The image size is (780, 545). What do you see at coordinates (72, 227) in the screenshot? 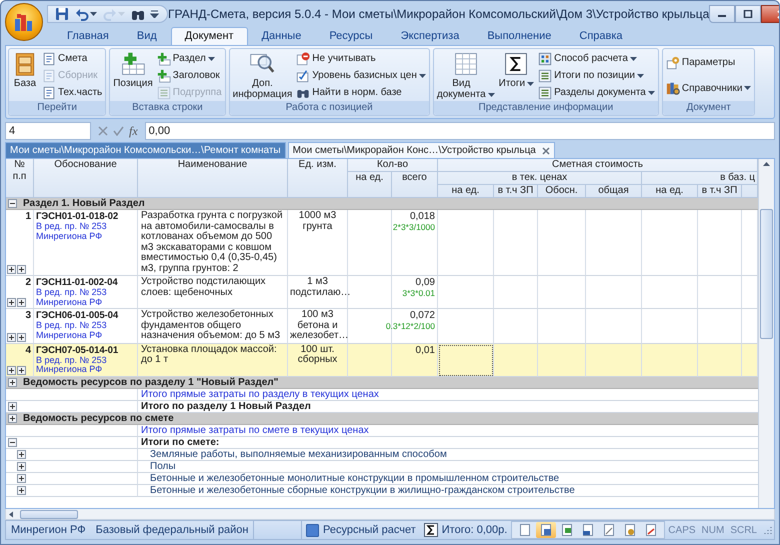
I see `basis-note: В ред. пр. № 253` at bounding box center [72, 227].